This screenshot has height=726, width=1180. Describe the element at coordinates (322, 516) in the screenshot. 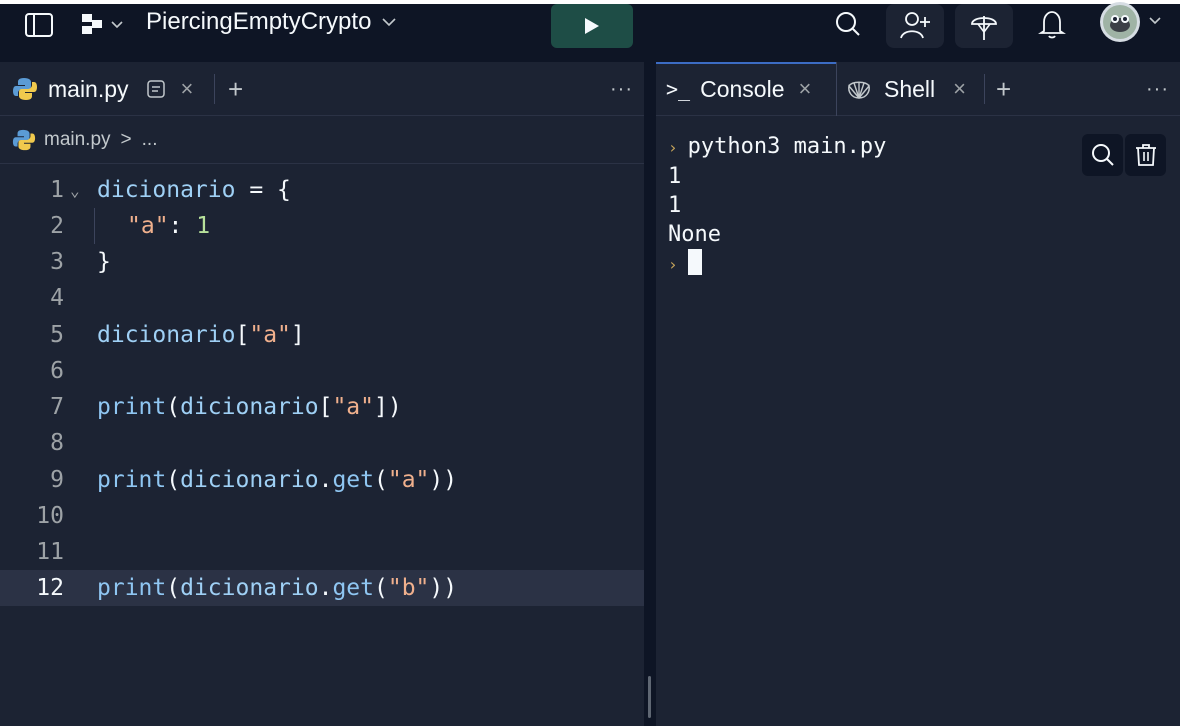

I see `code-line: 10` at that location.